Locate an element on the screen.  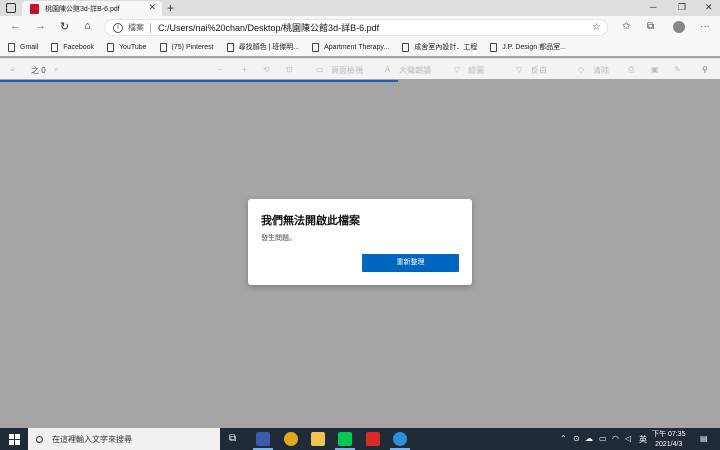
save-icon: ▣ is located at coordinates (655, 69).